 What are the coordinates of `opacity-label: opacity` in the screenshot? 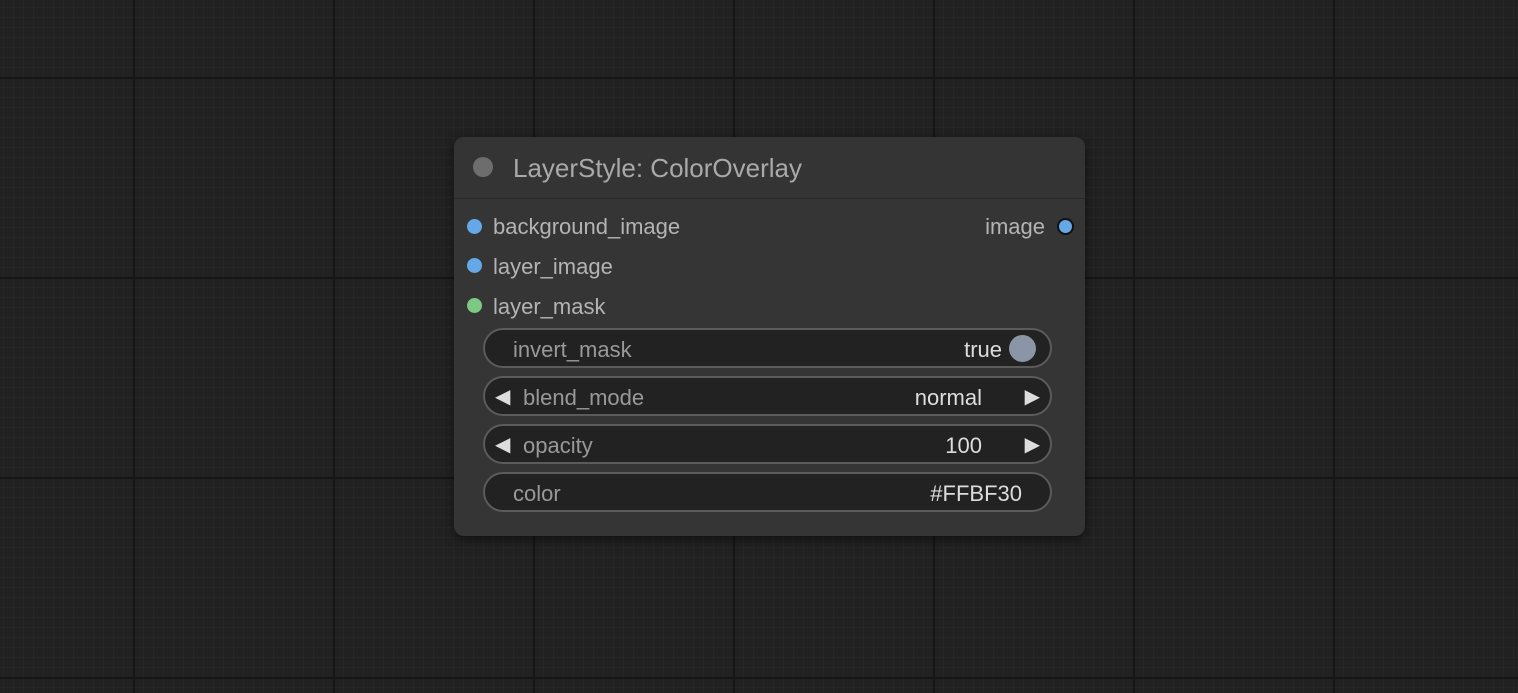 It's located at (558, 445).